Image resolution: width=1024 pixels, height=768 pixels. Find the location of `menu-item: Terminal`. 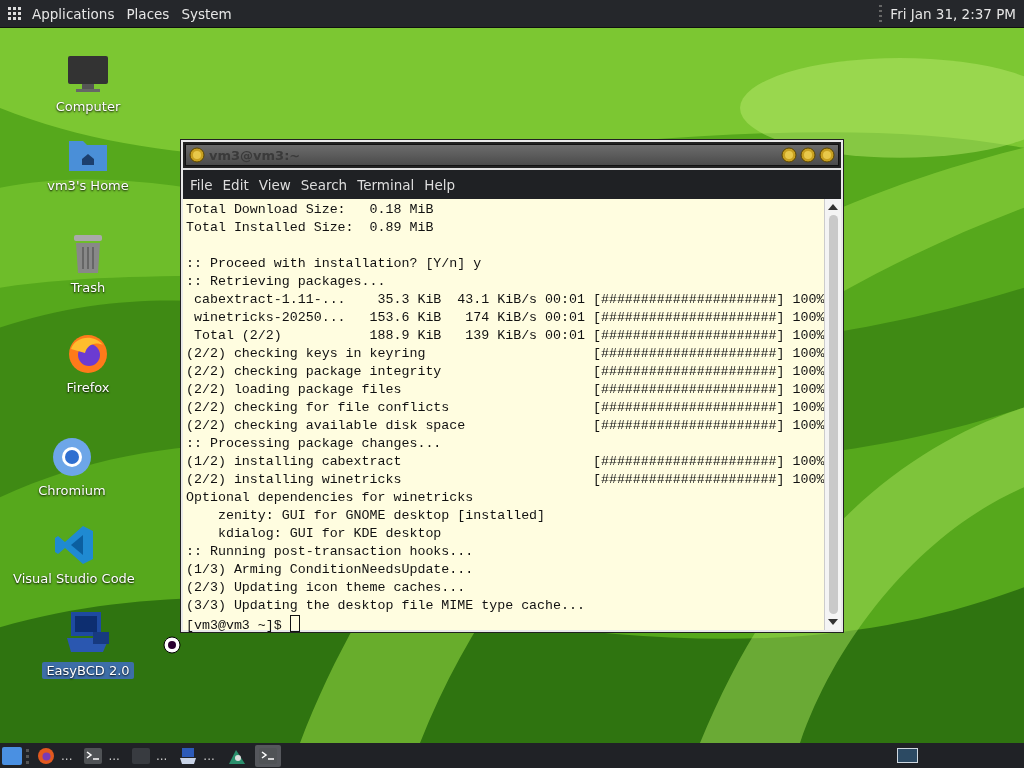

menu-item: Terminal is located at coordinates (386, 184).